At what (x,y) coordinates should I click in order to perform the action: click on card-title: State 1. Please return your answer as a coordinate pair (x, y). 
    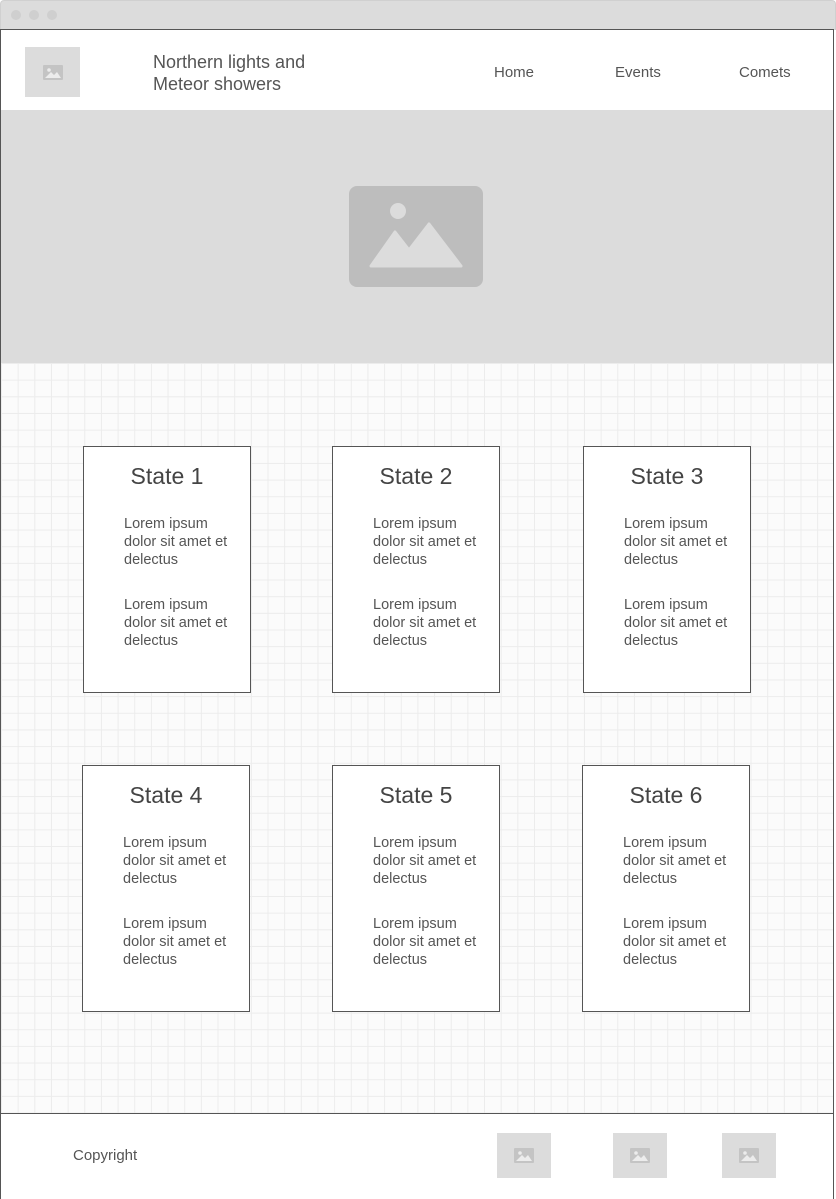
    Looking at the image, I should click on (167, 476).